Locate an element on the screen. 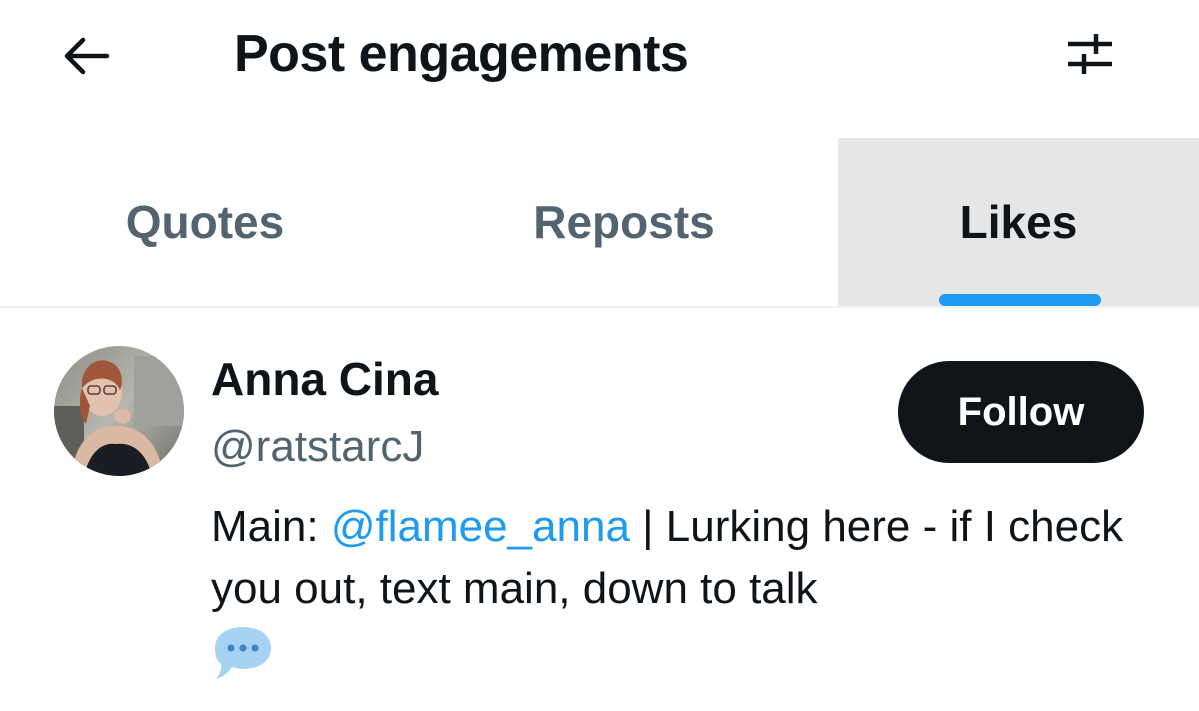 The height and width of the screenshot is (711, 1199). user-display-name: Anna Cina is located at coordinates (324, 379).